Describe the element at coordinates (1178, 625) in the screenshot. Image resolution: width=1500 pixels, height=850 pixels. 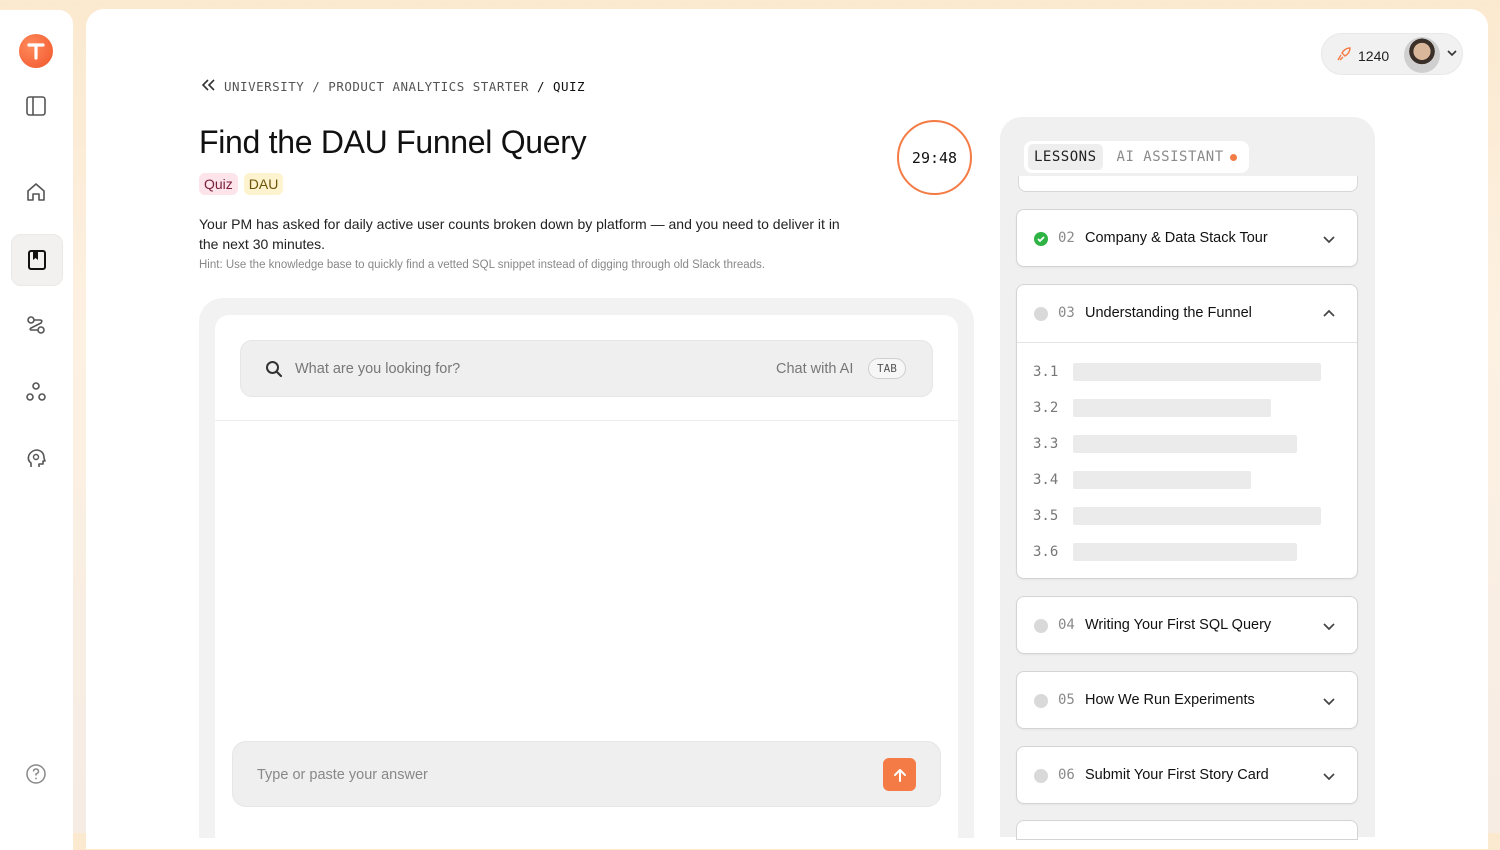
I see `lesson-title: Writing Your First SQL Query` at that location.